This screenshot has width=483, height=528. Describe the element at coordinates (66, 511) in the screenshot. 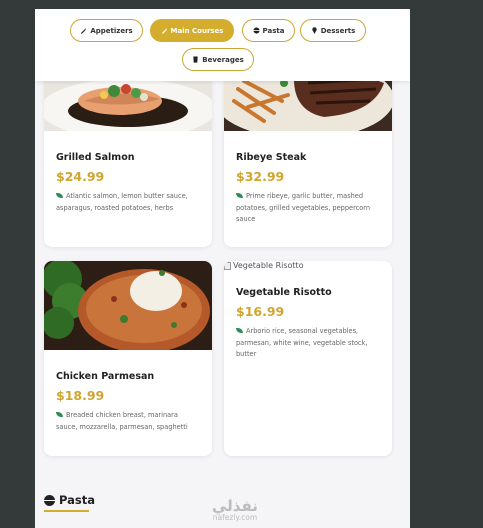

I see `section-underline` at that location.